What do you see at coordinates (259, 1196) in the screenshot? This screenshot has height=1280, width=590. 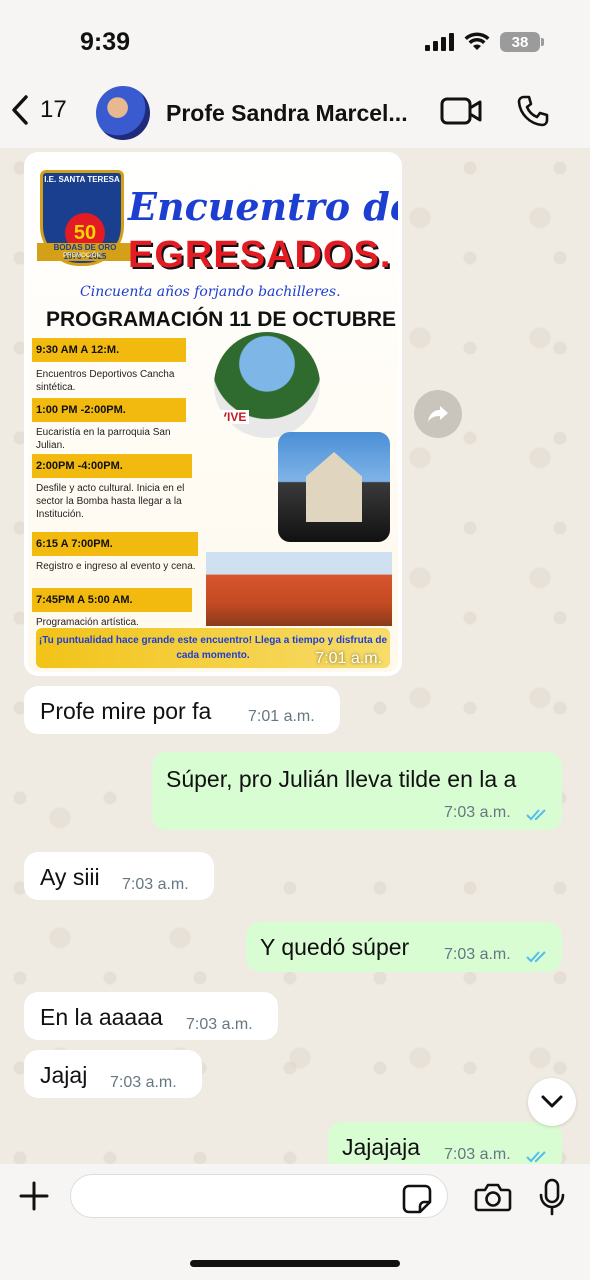 I see `message-input` at bounding box center [259, 1196].